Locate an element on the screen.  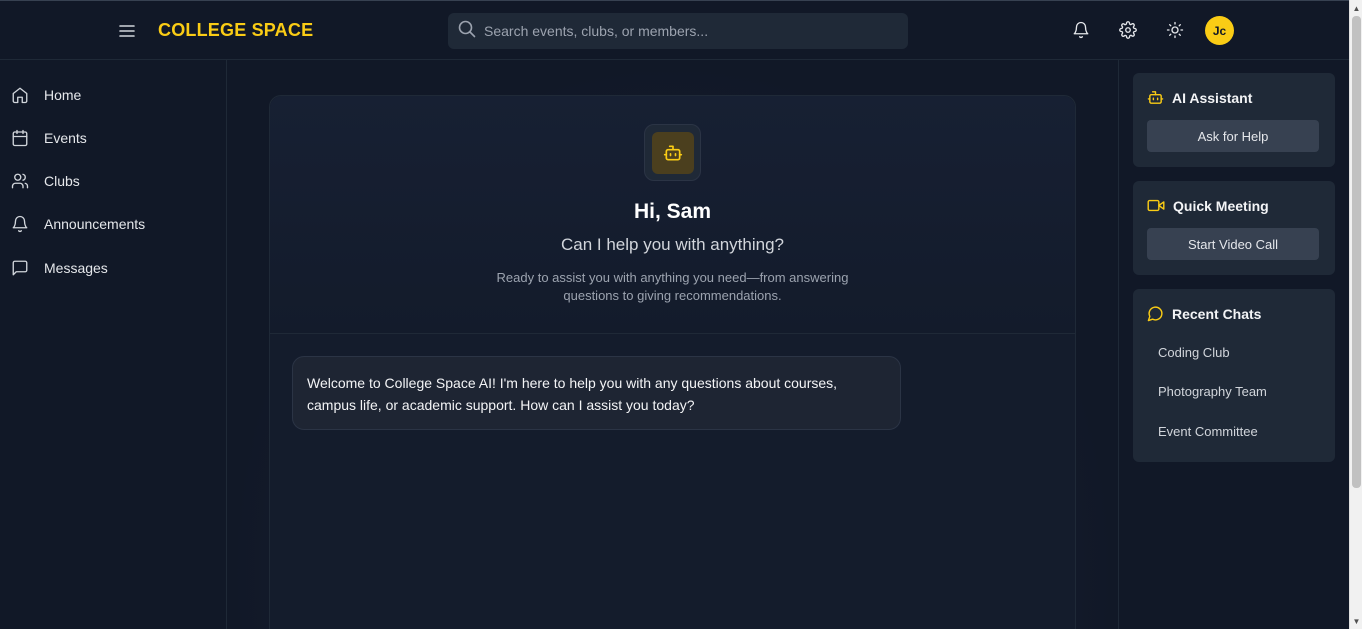
notification-bell-icon is located at coordinates (1081, 30).